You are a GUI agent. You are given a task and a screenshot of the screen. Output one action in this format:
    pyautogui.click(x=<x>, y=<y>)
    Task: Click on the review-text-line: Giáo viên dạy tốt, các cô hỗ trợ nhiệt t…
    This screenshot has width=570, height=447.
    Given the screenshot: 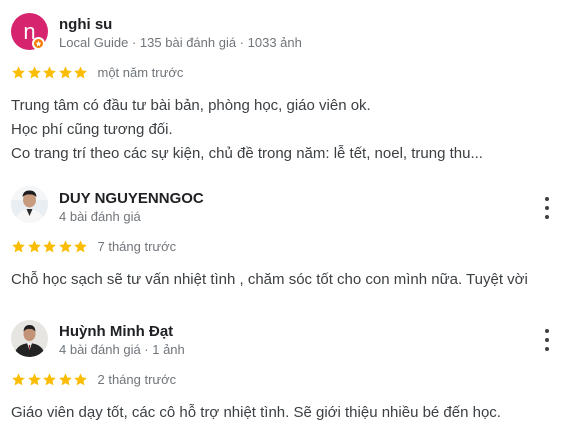 What is the action you would take?
    pyautogui.click(x=256, y=412)
    